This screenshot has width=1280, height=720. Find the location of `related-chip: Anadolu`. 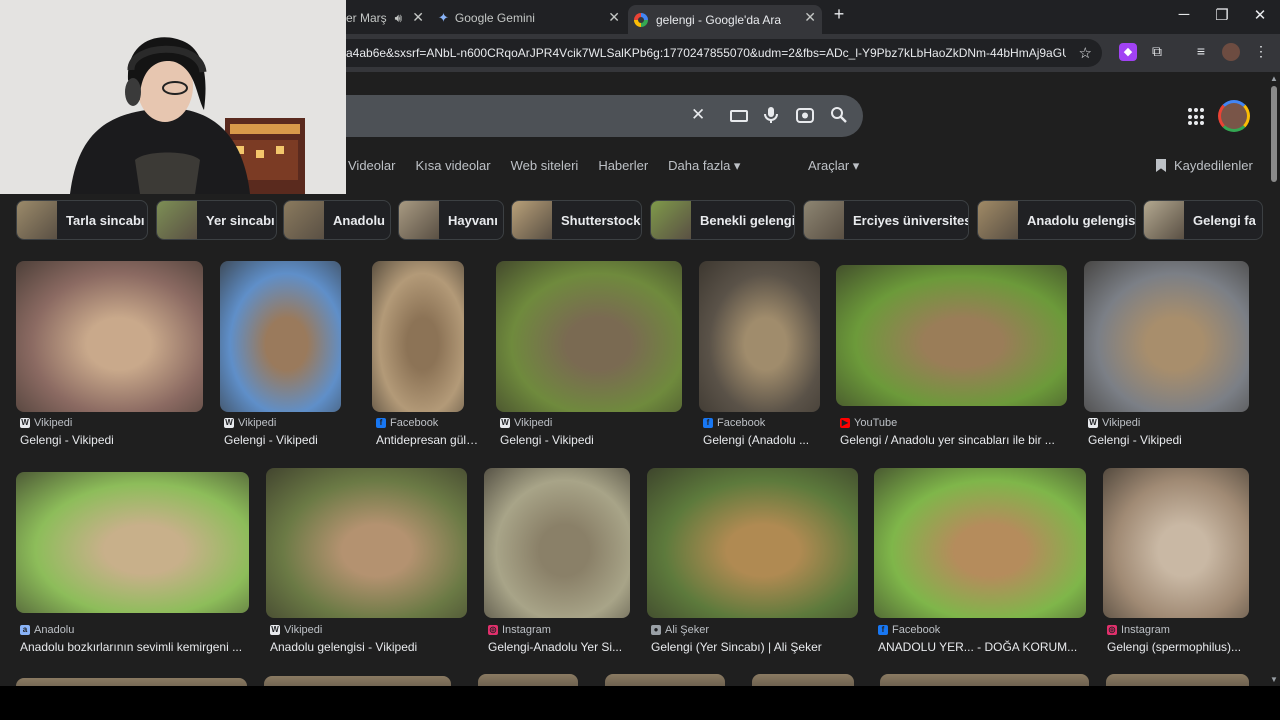

related-chip: Anadolu is located at coordinates (337, 220).